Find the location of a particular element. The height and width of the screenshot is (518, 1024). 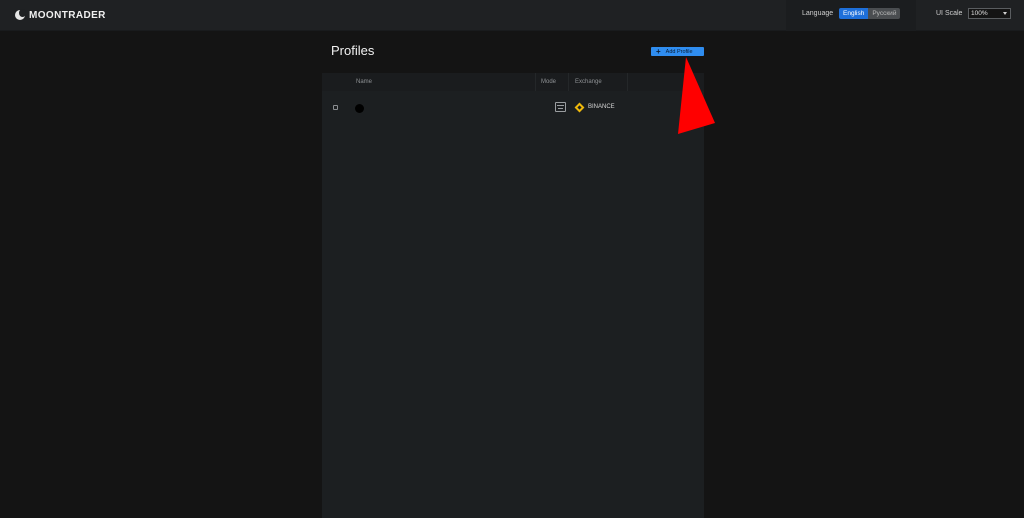

language-option-english: English is located at coordinates (854, 13).